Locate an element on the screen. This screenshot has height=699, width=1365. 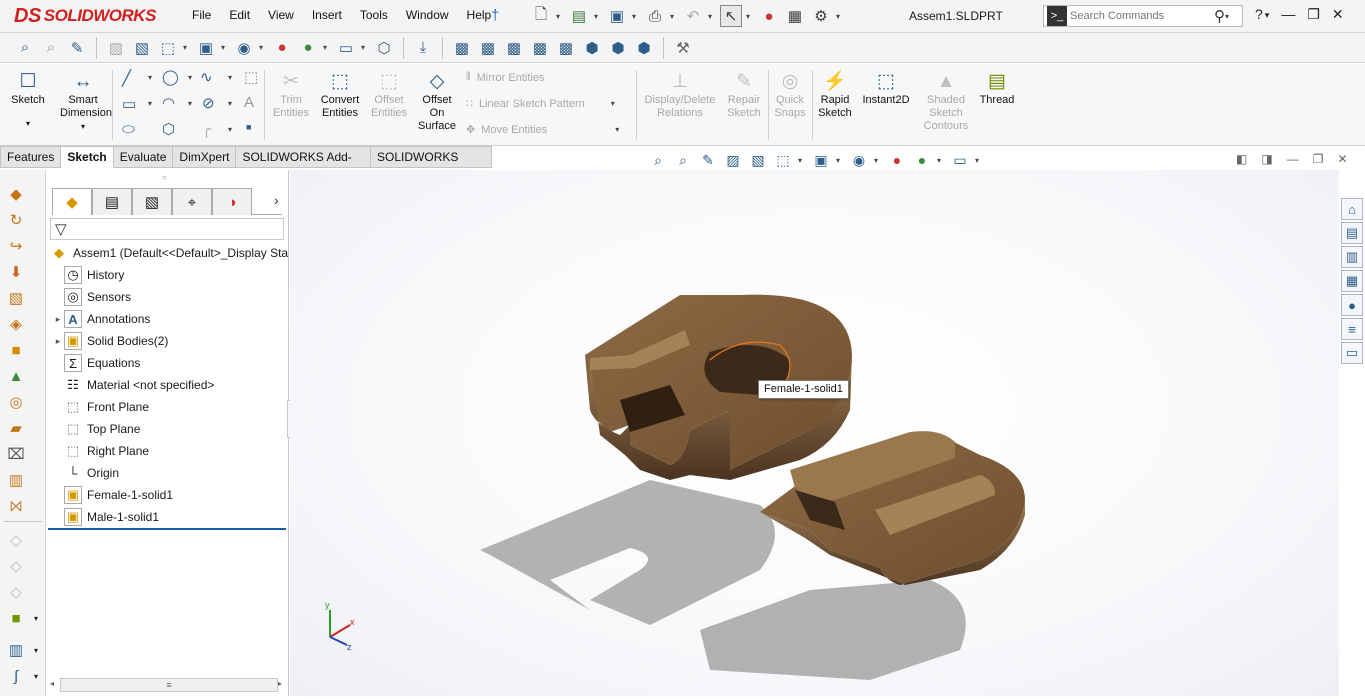
instant2d-button: ⬚ Instant2D is located at coordinates (886, 87).